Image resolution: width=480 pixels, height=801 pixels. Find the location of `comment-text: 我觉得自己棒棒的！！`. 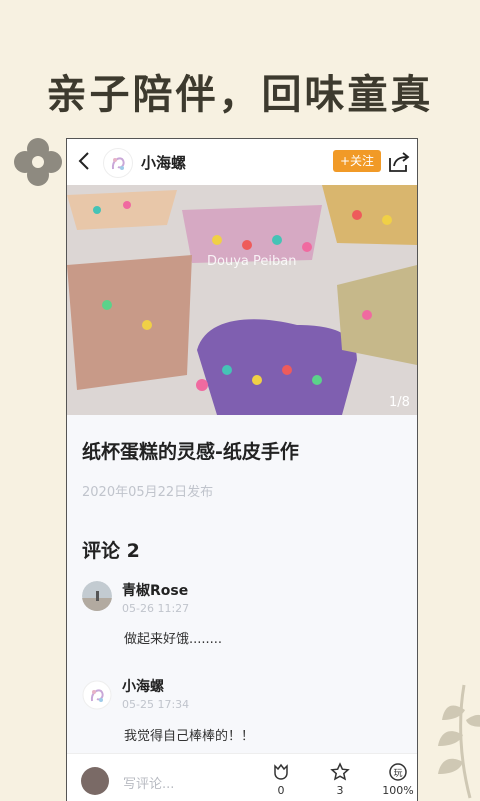

comment-text: 我觉得自己棒棒的！！ is located at coordinates (189, 736).